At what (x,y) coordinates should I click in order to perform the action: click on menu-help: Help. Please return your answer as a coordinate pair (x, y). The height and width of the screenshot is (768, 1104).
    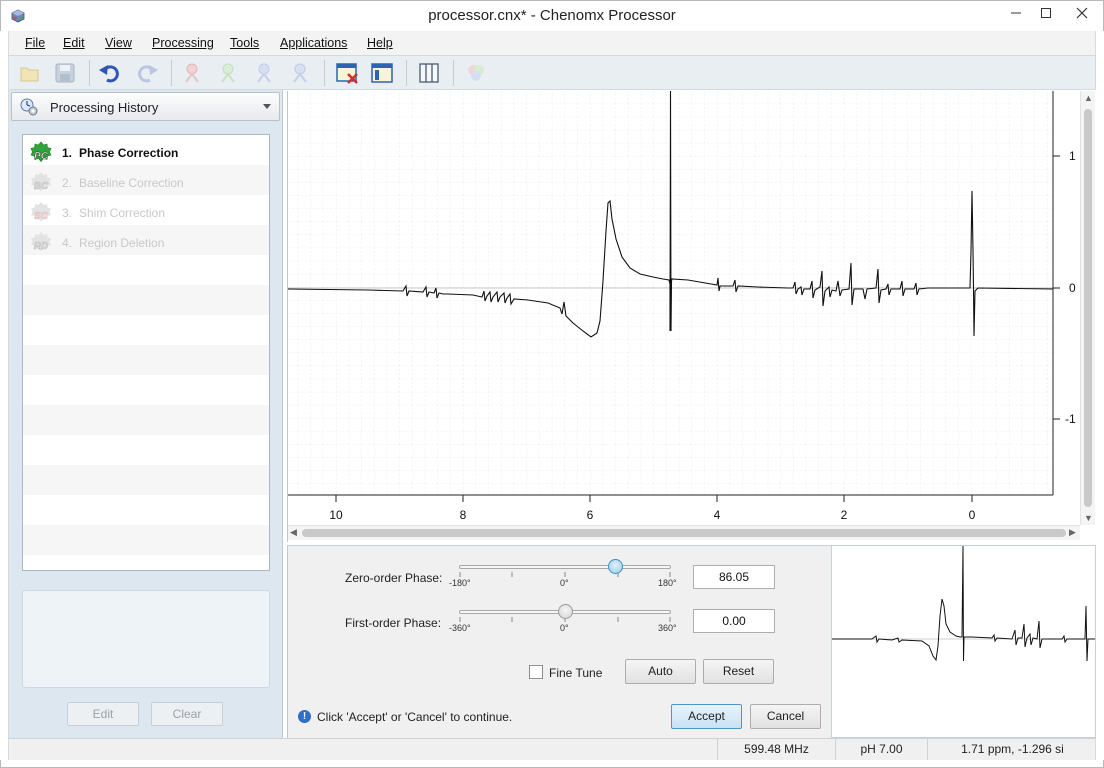
    Looking at the image, I should click on (380, 43).